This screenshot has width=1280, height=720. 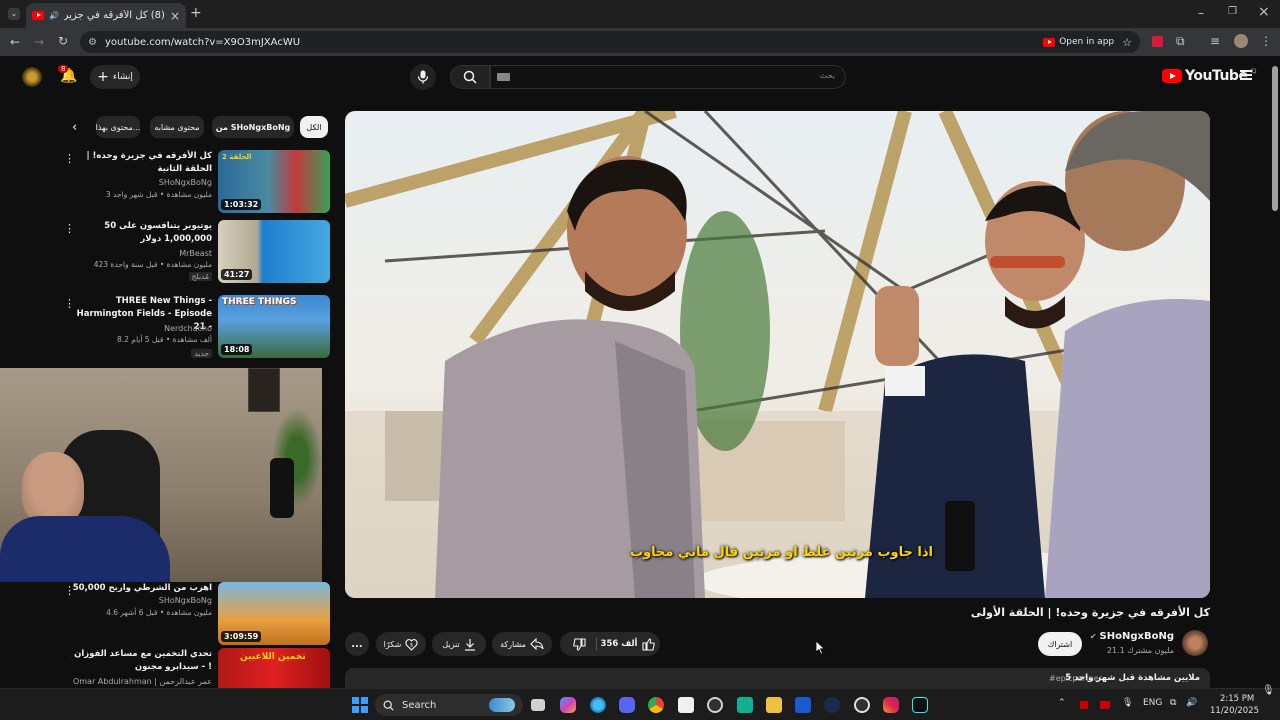 What do you see at coordinates (503, 77) in the screenshot?
I see `keyboard-icon` at bounding box center [503, 77].